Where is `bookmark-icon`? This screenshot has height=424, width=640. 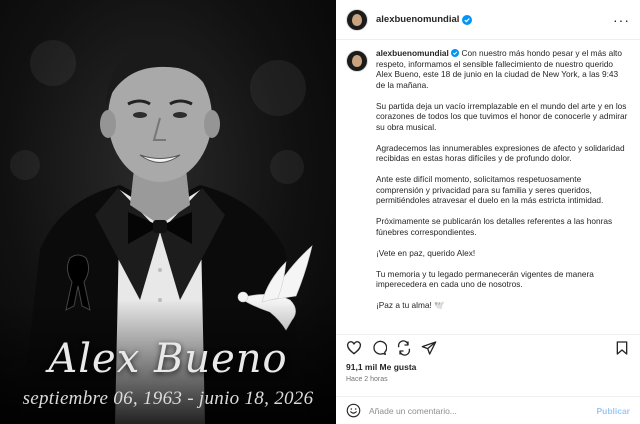 bookmark-icon is located at coordinates (622, 348).